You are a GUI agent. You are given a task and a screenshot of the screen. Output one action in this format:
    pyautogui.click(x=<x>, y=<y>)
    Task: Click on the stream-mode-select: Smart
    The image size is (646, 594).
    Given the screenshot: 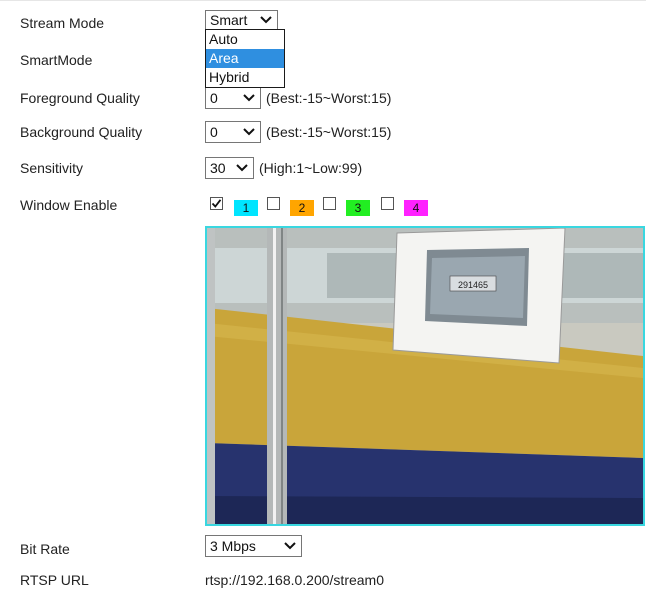 What is the action you would take?
    pyautogui.click(x=241, y=20)
    